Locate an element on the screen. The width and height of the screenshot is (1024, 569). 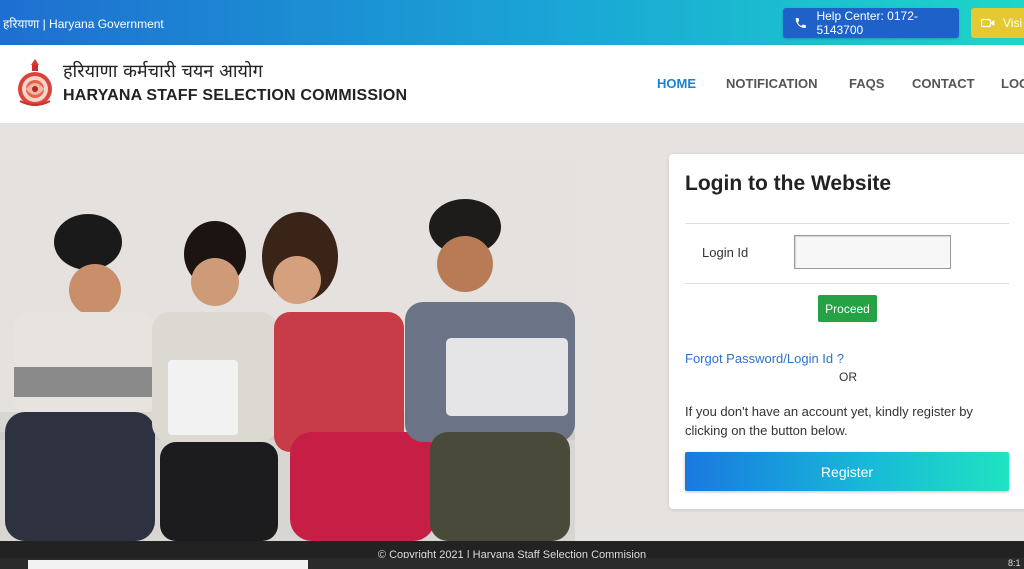
visit-label: Visi is located at coordinates (1013, 23).